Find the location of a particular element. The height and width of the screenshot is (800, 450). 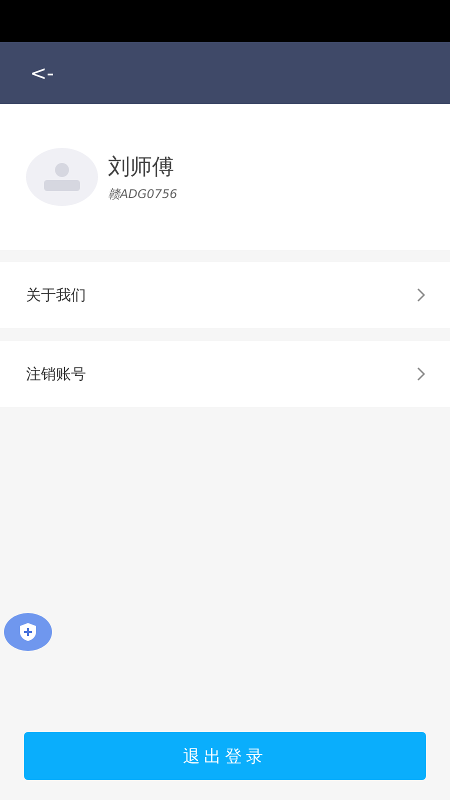

shield-plus-button is located at coordinates (28, 632).